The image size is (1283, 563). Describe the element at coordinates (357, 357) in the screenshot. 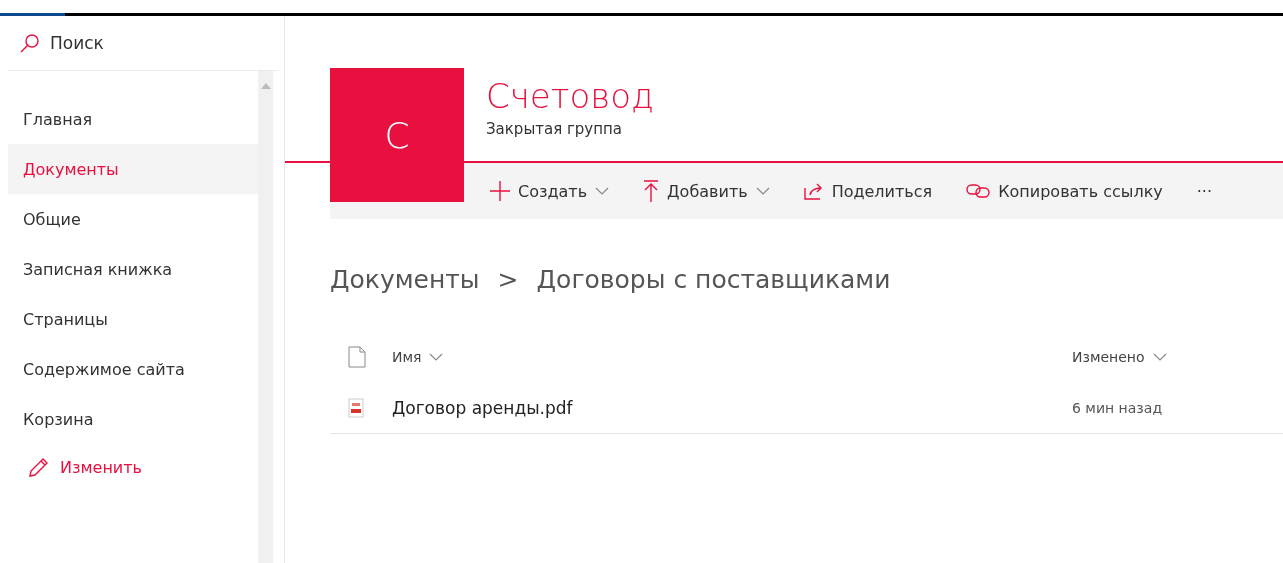

I see `file-icon` at that location.